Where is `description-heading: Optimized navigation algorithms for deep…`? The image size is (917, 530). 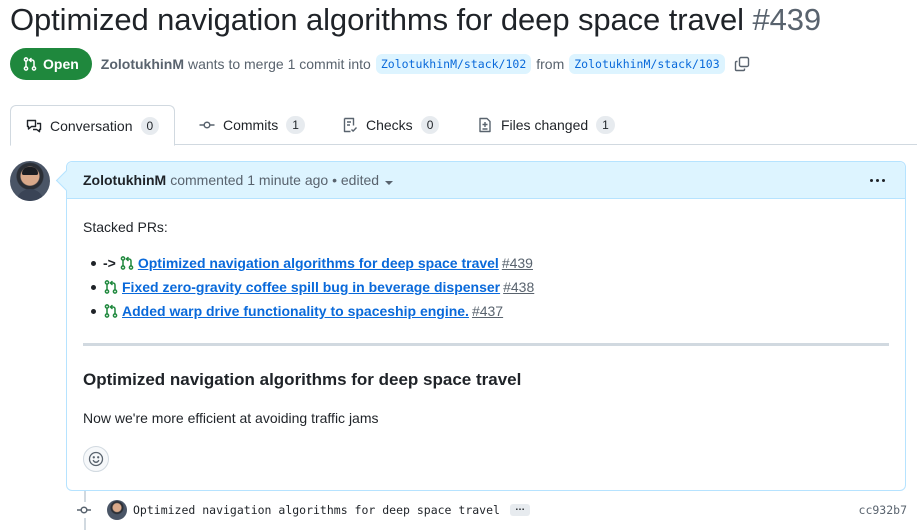
description-heading: Optimized navigation algorithms for deep… is located at coordinates (302, 379).